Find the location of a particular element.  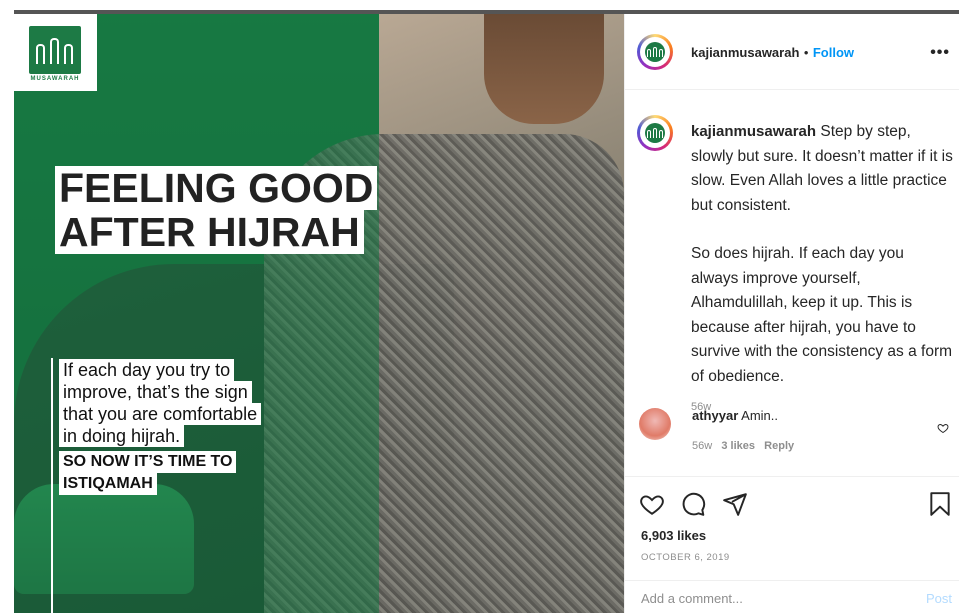

cta-line: ISTIQAMAH is located at coordinates (108, 484).